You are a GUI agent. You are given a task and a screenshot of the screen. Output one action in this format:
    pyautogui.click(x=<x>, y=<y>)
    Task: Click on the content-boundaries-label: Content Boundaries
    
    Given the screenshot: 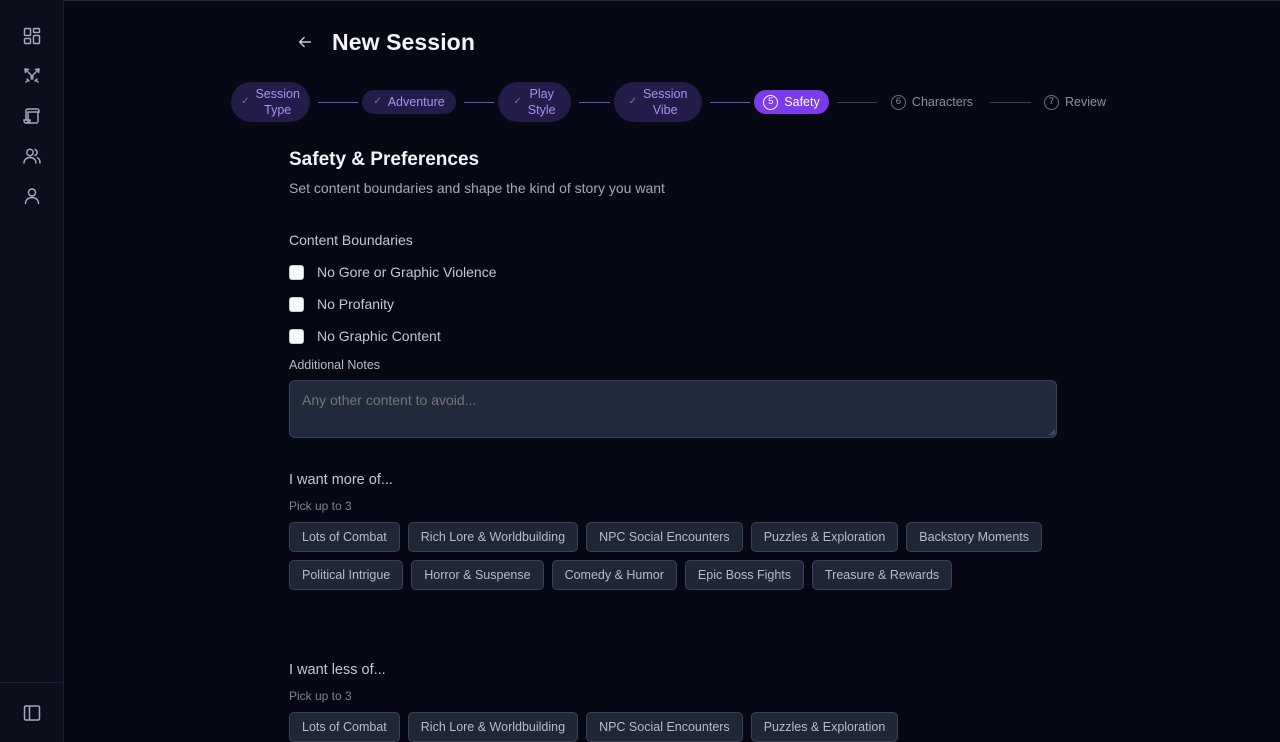 What is the action you would take?
    pyautogui.click(x=351, y=240)
    